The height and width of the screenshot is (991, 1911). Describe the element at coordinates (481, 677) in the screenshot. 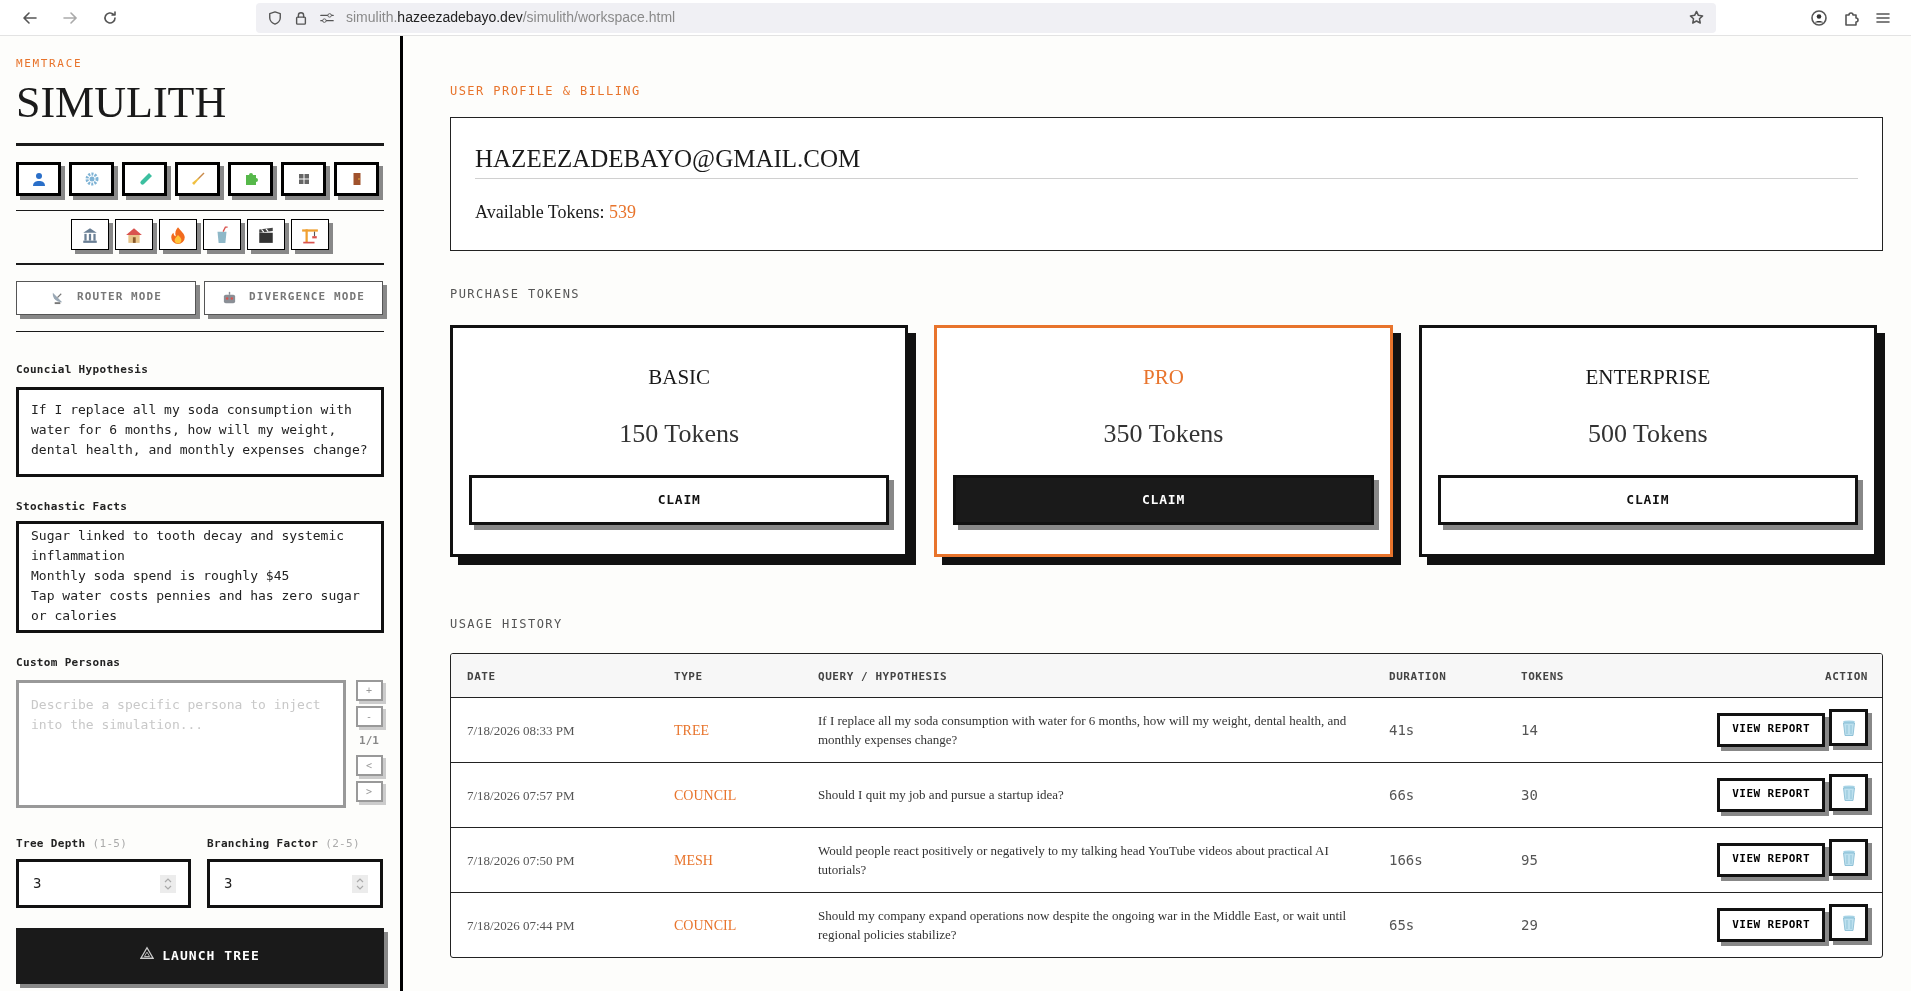

I see `column-header: DATE` at that location.